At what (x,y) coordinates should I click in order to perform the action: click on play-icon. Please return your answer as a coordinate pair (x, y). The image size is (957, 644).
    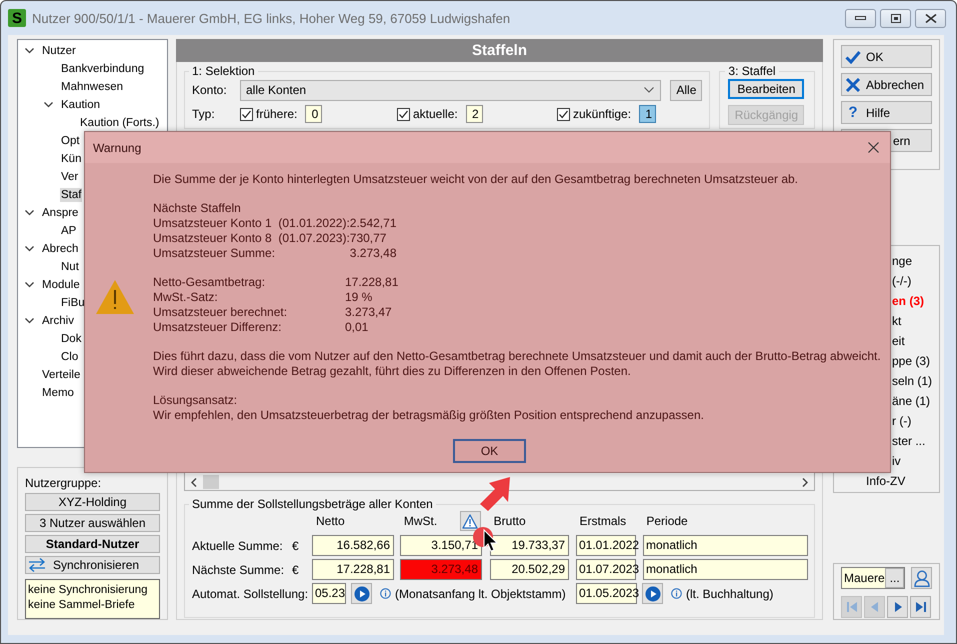
    Looking at the image, I should click on (652, 594).